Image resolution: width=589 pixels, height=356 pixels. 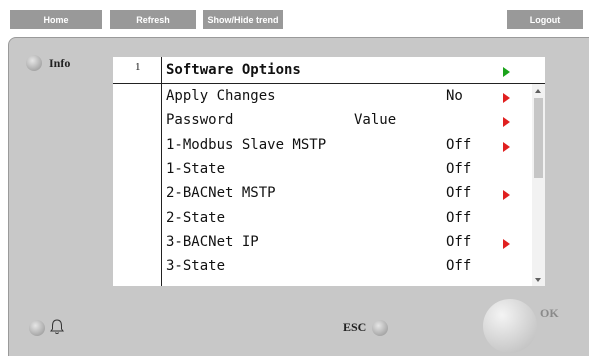 I want to click on option-label: 1-Modbus Slave MSTP, so click(x=246, y=144).